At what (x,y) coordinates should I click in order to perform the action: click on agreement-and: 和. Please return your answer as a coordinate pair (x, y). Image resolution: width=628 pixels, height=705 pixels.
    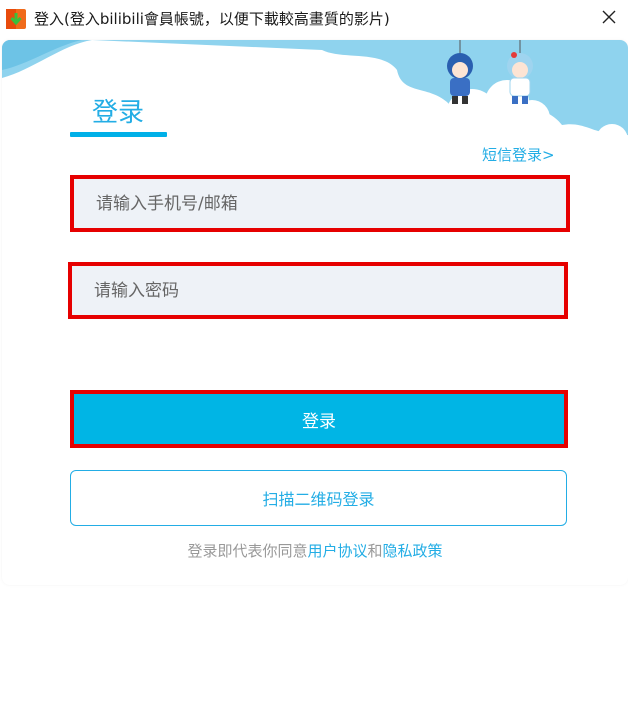
    Looking at the image, I should click on (375, 551).